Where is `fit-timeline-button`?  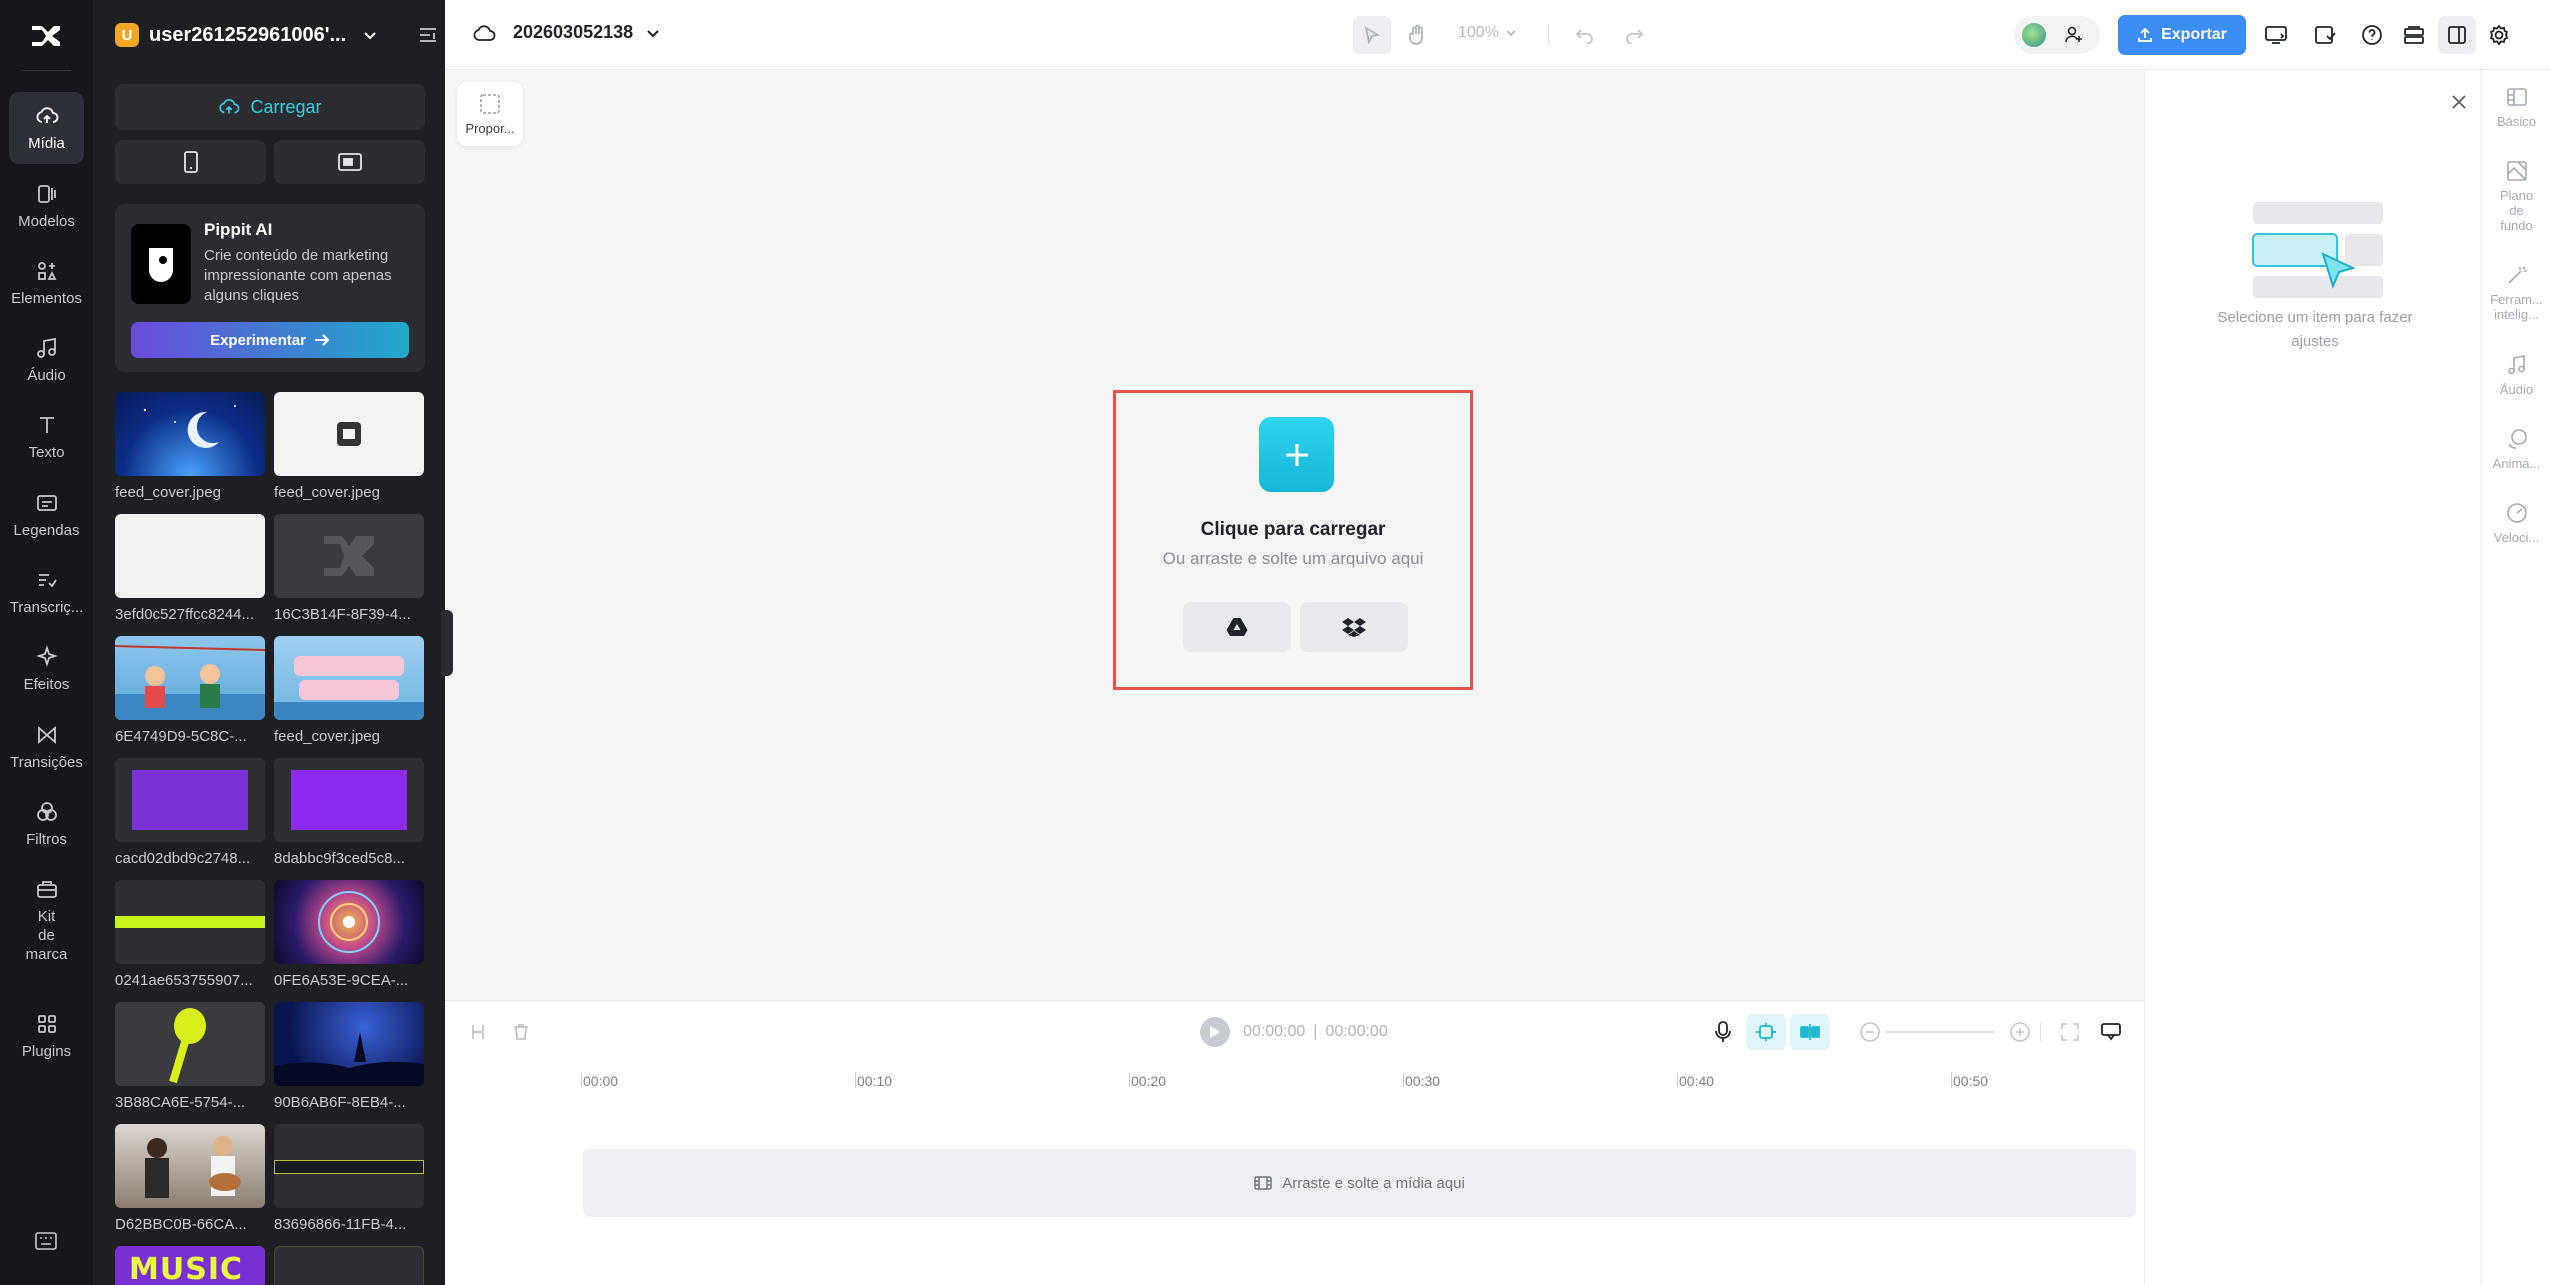 fit-timeline-button is located at coordinates (2070, 1032).